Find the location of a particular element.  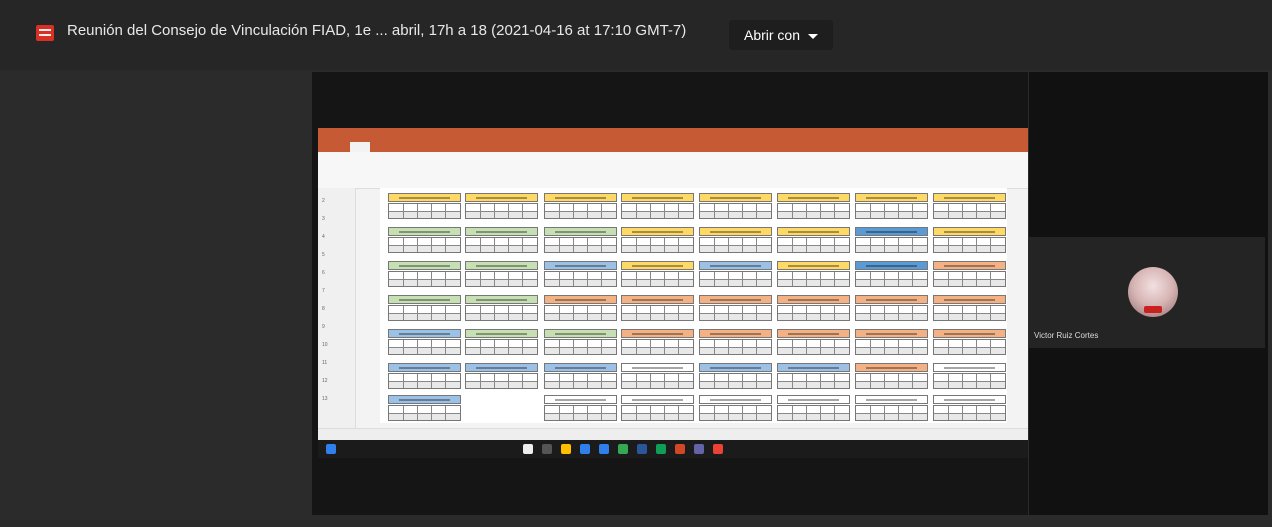

slide-number-10: 10 is located at coordinates (325, 345).